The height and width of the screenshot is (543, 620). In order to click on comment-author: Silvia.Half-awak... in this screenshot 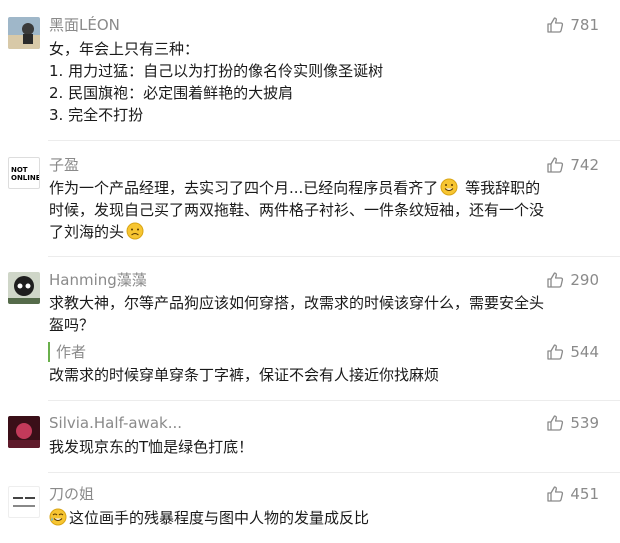, I will do `click(115, 423)`.